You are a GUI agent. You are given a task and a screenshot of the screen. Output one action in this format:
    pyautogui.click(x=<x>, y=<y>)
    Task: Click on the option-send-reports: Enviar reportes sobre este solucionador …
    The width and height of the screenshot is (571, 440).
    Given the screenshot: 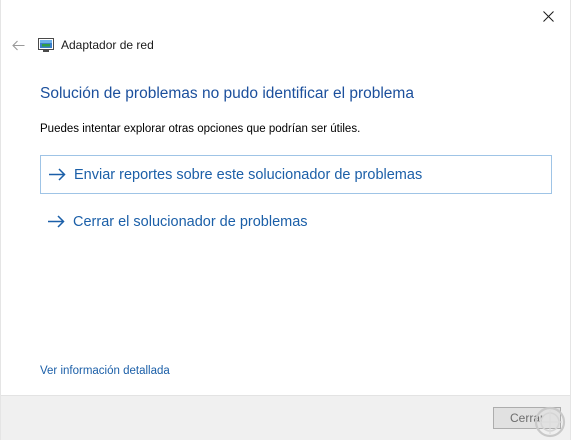 What is the action you would take?
    pyautogui.click(x=296, y=174)
    